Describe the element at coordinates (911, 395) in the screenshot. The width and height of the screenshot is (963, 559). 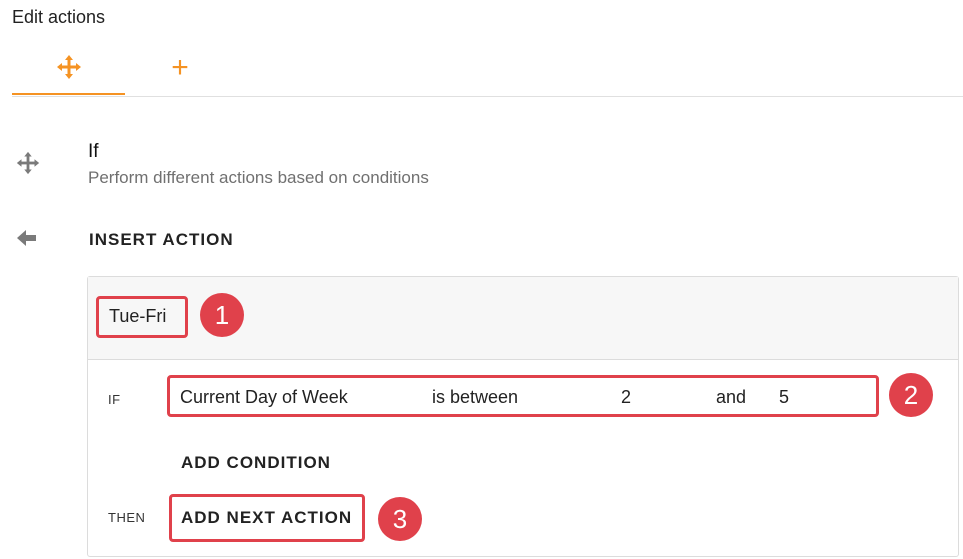
I see `annotation-badge-2: 2` at that location.